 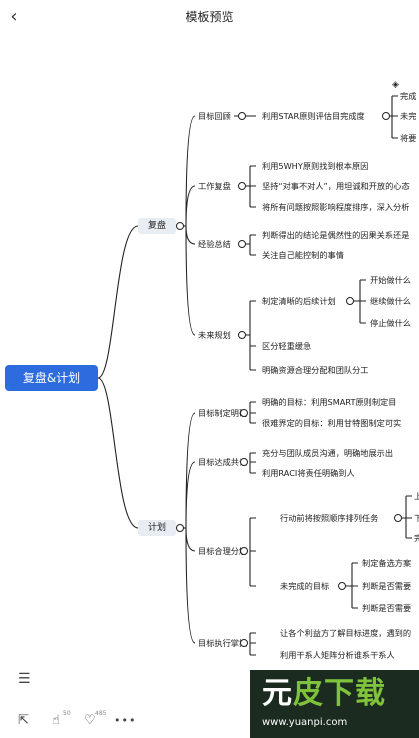 I want to click on mindmap-node: 明确的目标：利用SMART原则制定目, so click(x=329, y=402).